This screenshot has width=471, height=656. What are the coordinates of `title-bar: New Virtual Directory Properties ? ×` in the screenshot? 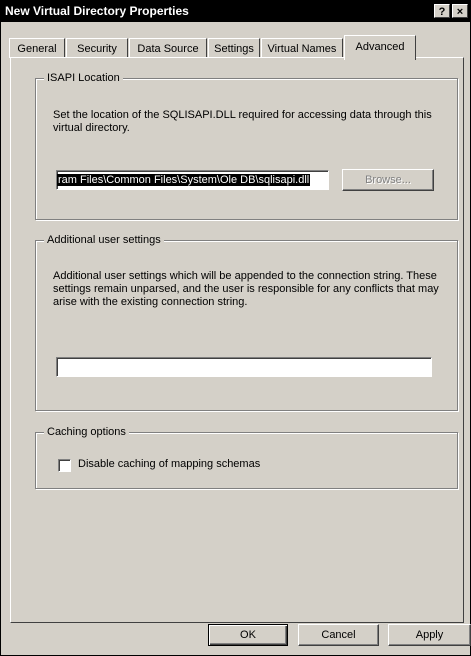 It's located at (235, 11).